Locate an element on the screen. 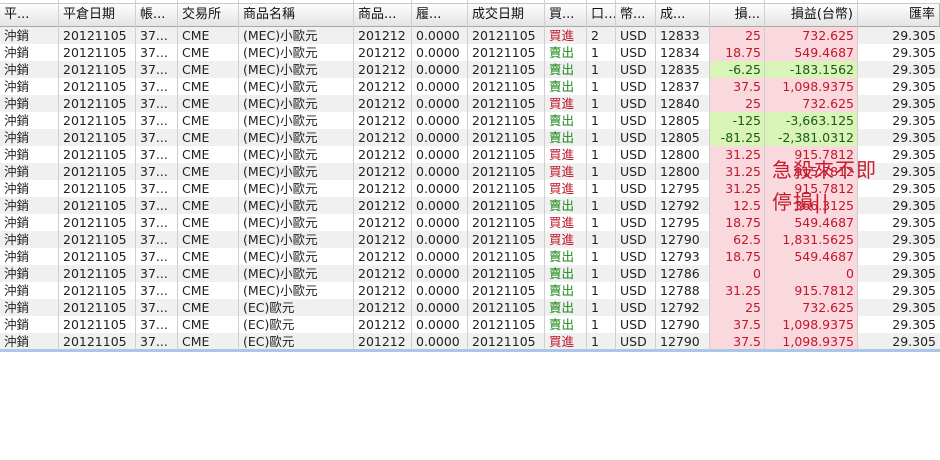  cell-pnl-twd: 1,098.9375 is located at coordinates (811, 324).